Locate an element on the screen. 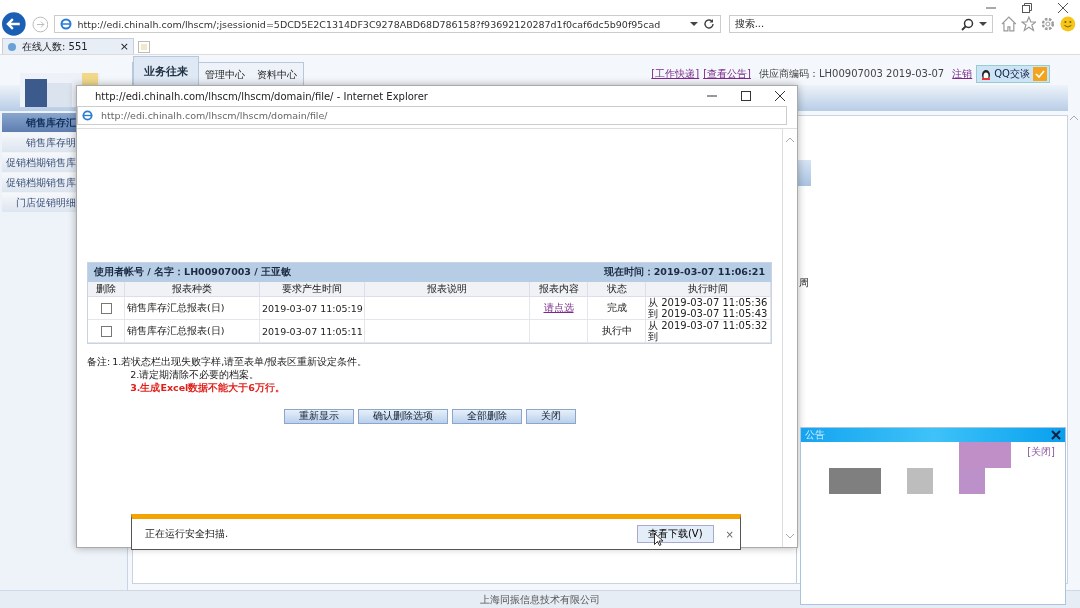  browser-tab: 在线人数: 551 × is located at coordinates (68, 46).